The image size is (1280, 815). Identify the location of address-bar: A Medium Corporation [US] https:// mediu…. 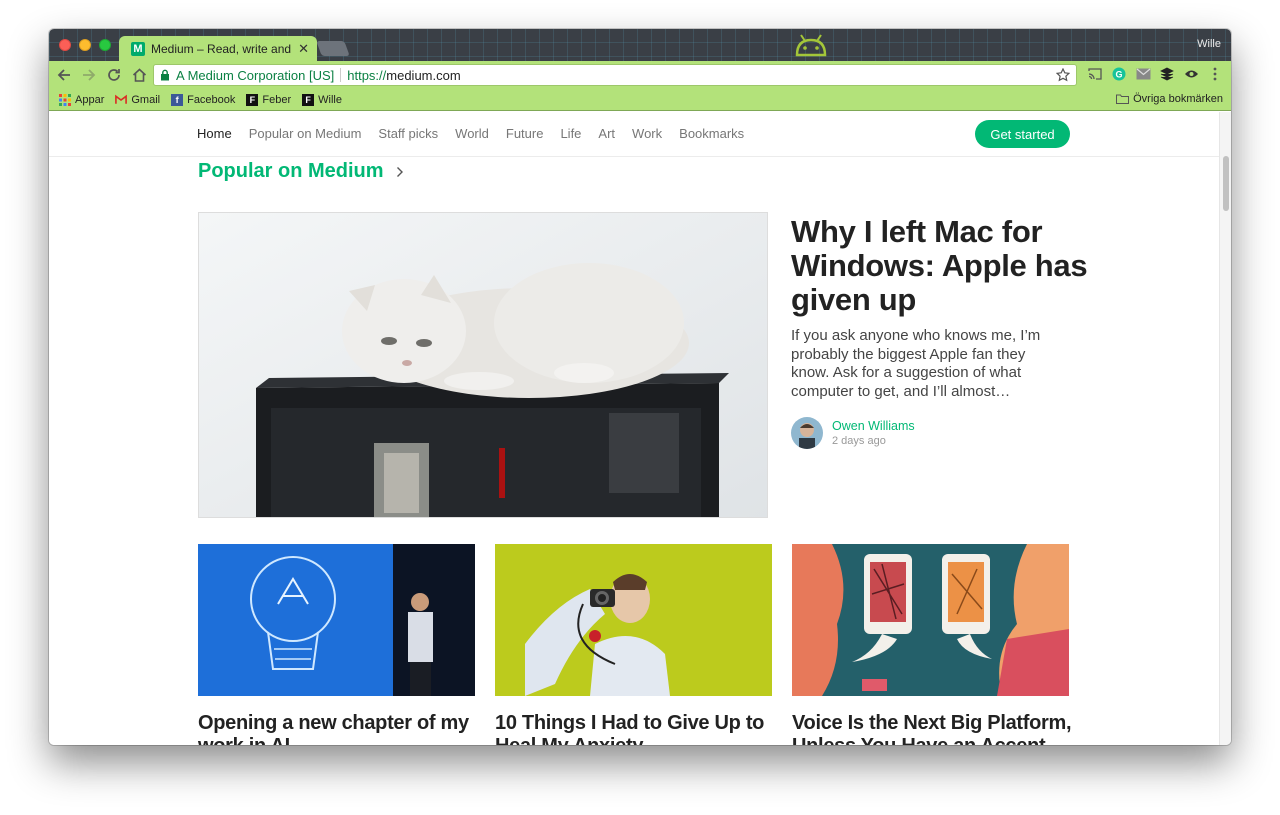
(615, 75).